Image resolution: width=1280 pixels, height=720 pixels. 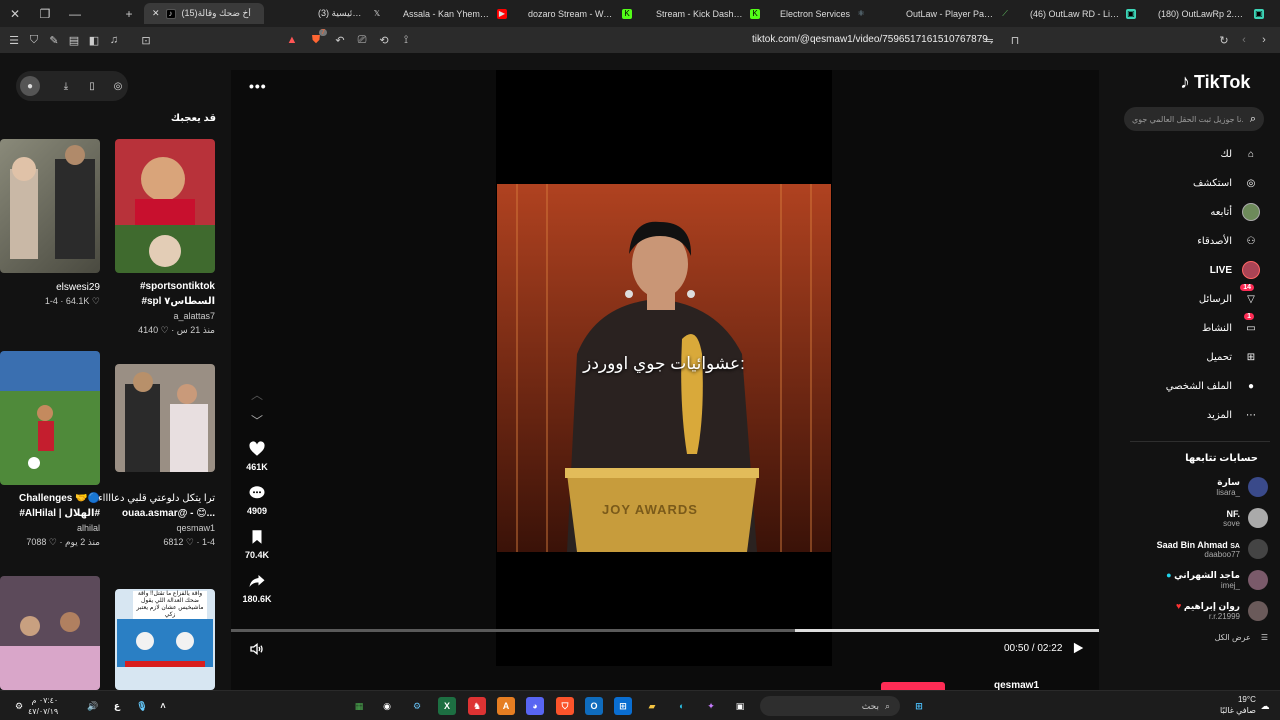 What do you see at coordinates (257, 649) in the screenshot?
I see `volume-icon` at bounding box center [257, 649].